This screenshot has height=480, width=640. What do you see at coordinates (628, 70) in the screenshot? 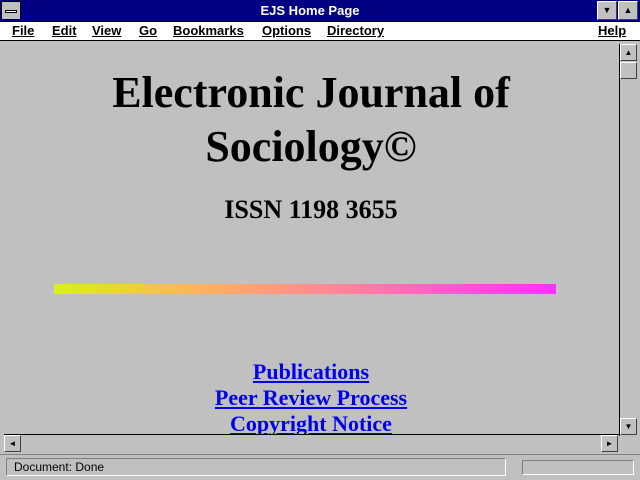
I see `vertical-scroll-thumb` at bounding box center [628, 70].